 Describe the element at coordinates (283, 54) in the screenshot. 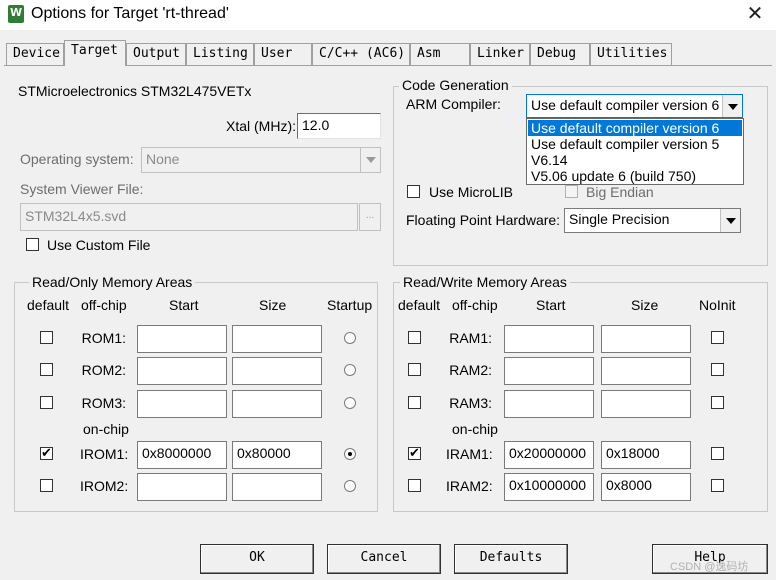

I see `tab-user: User` at that location.